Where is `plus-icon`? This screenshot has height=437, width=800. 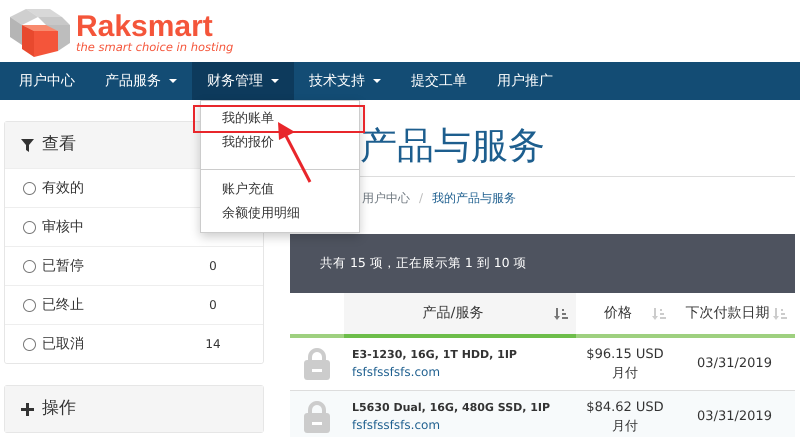 plus-icon is located at coordinates (27, 409).